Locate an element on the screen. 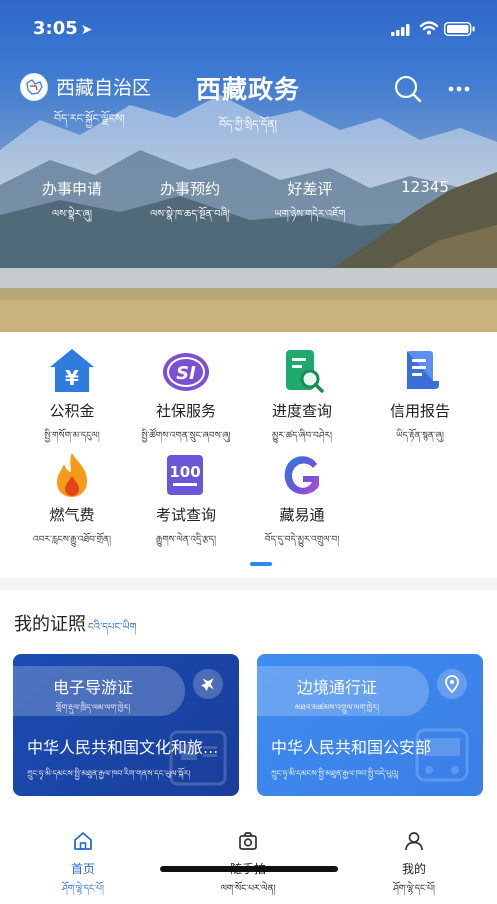  search-icon is located at coordinates (408, 89).